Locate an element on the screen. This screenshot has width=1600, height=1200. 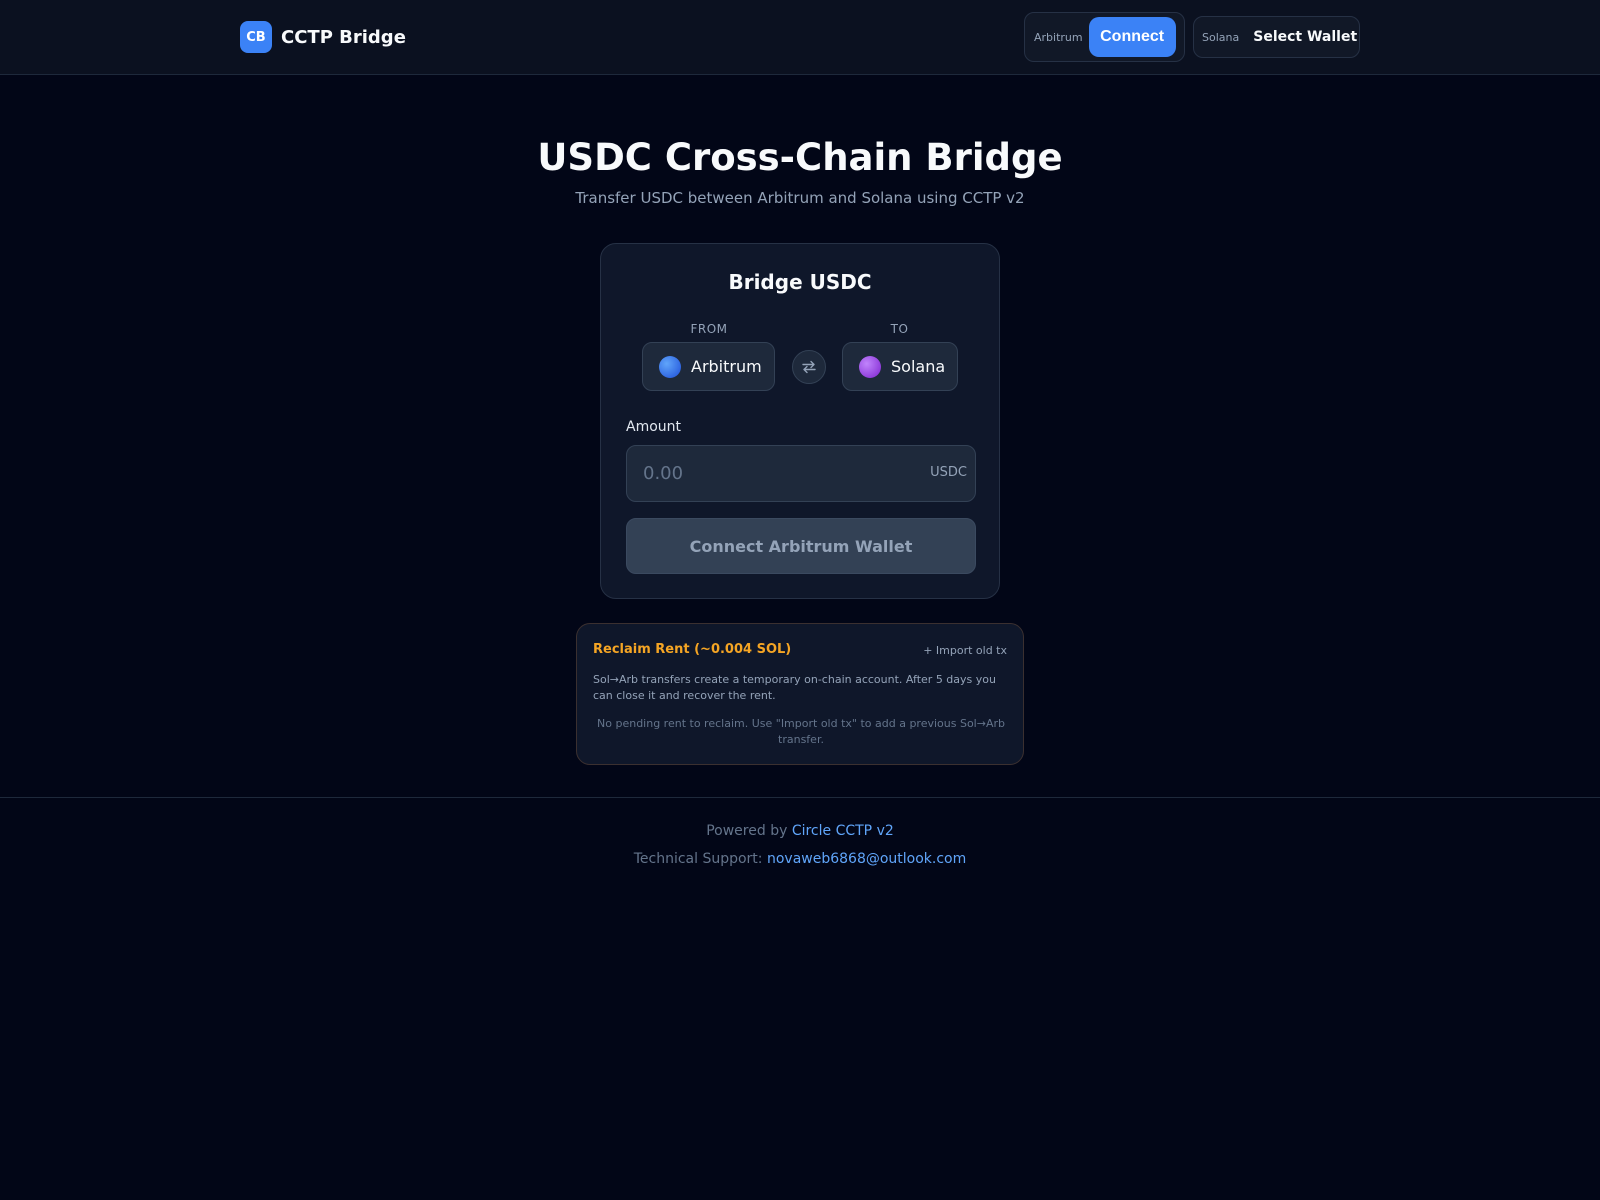
amount-label: Amount is located at coordinates (654, 427).